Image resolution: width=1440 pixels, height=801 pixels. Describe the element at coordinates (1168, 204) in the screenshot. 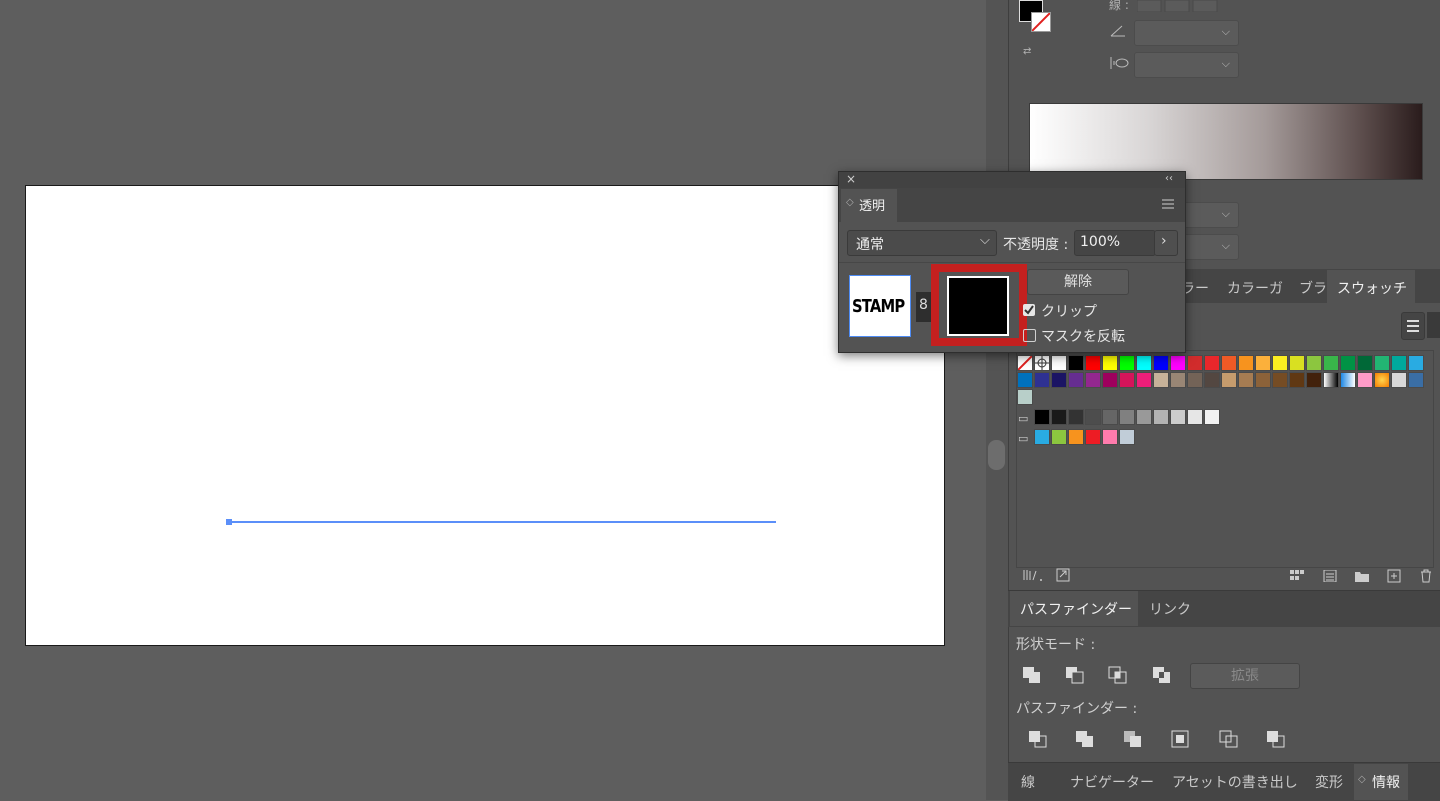

I see `panel-menu-icon` at that location.